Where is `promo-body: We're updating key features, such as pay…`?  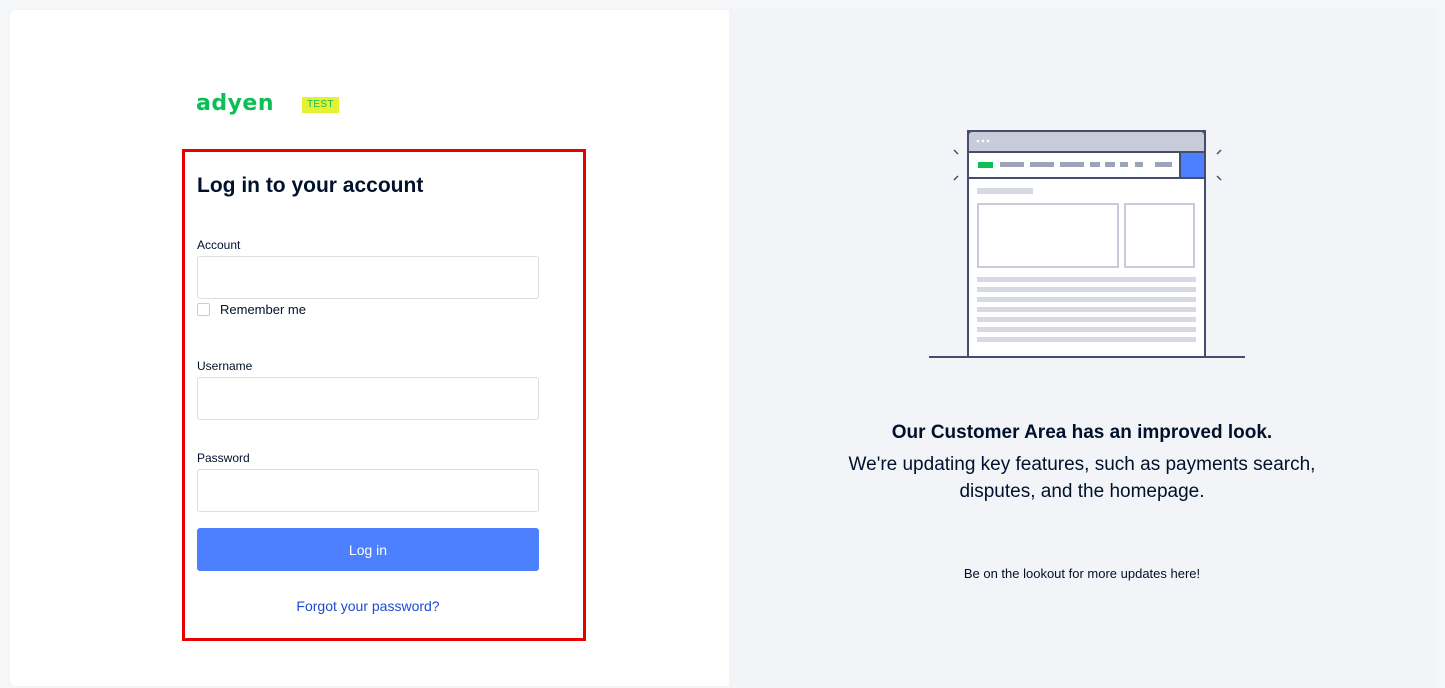
promo-body: We're updating key features, such as pay… is located at coordinates (1082, 478).